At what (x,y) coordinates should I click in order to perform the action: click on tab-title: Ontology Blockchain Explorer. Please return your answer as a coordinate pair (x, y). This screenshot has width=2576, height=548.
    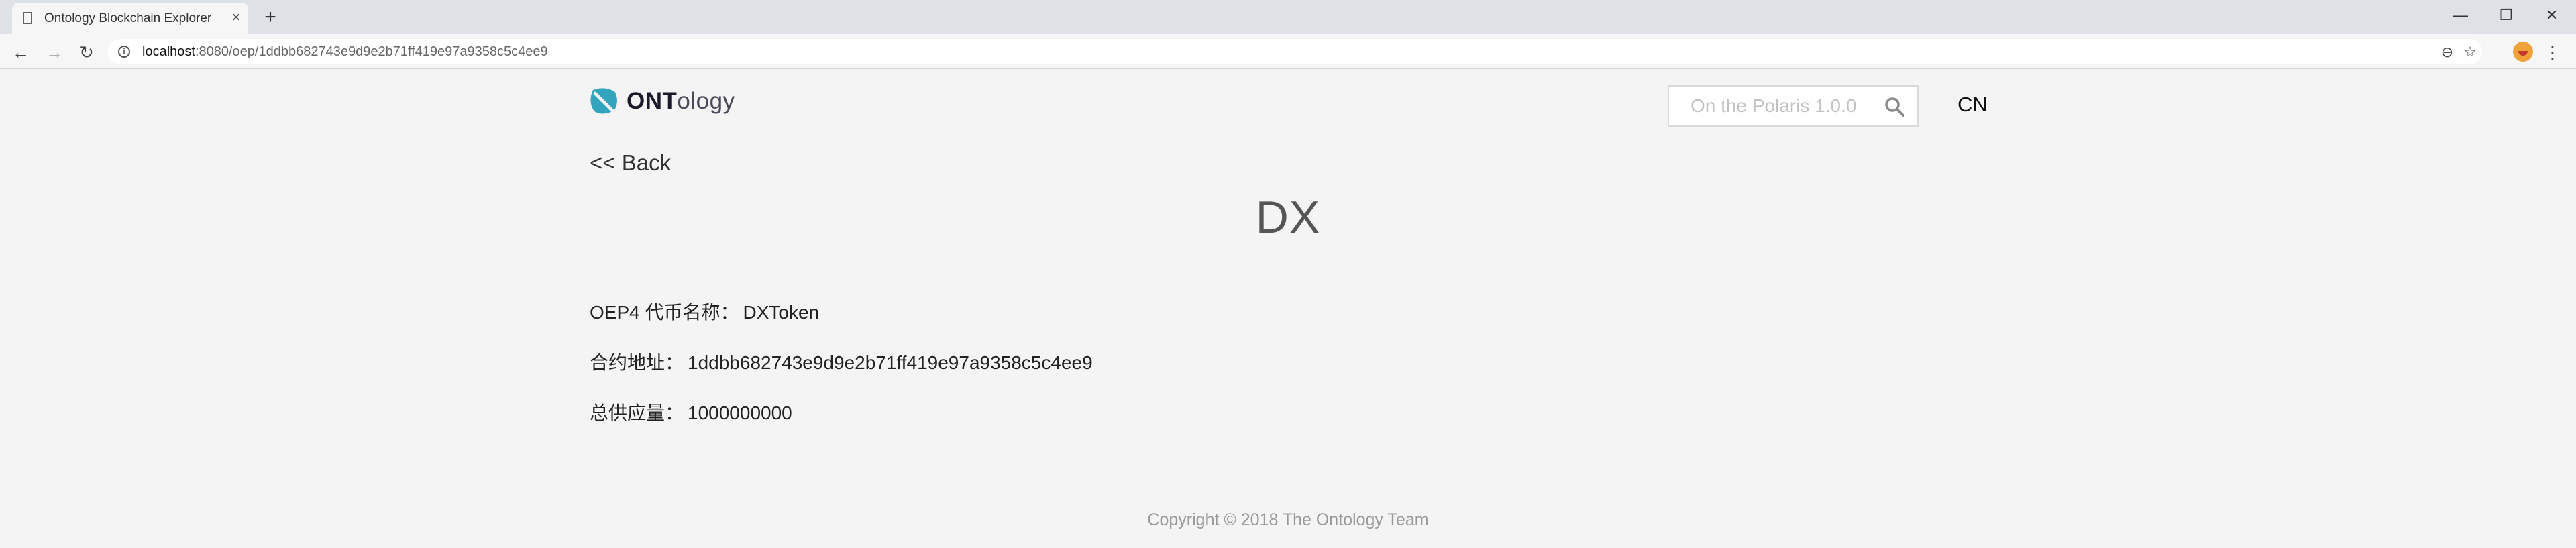
    Looking at the image, I should click on (128, 18).